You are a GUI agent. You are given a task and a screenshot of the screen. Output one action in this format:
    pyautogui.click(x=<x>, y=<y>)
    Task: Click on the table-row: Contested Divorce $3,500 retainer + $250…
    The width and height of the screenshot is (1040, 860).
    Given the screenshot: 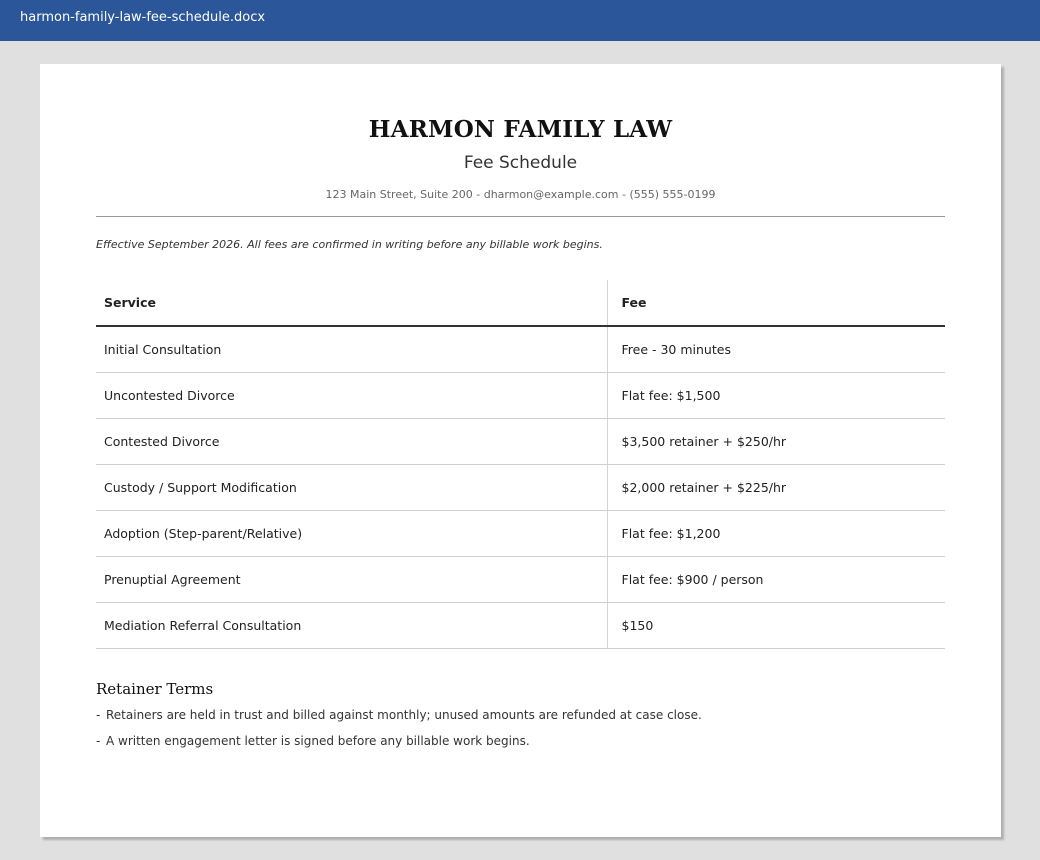 What is the action you would take?
    pyautogui.click(x=520, y=441)
    